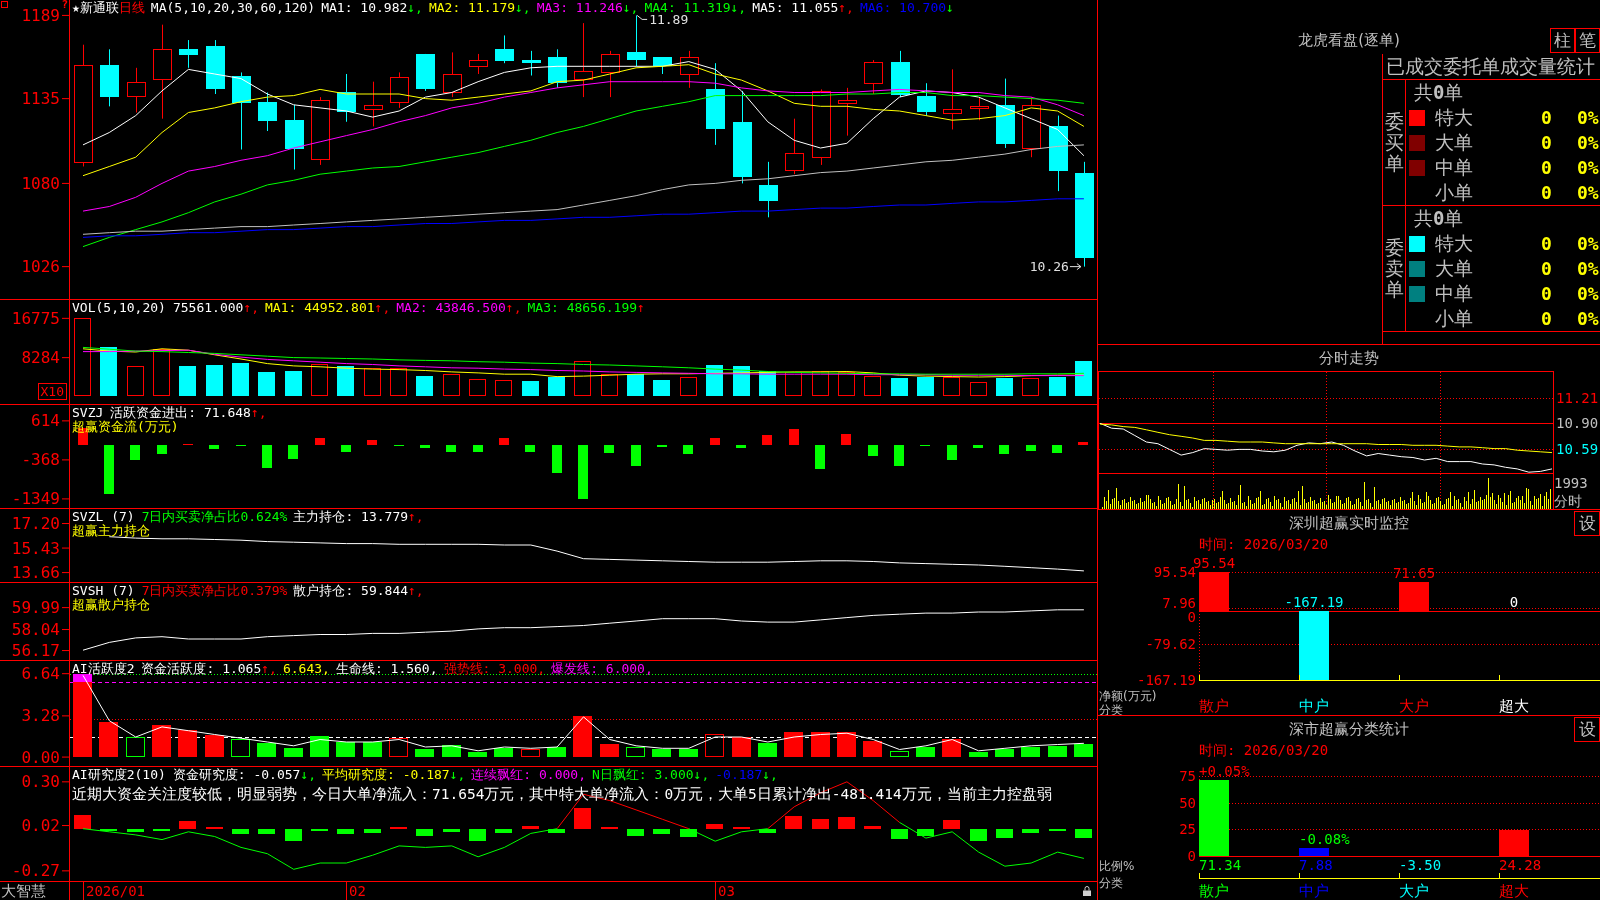 The height and width of the screenshot is (900, 1600). Describe the element at coordinates (125, 427) in the screenshot. I see `indicator-subtitle: 超赢资金流(万元)` at that location.